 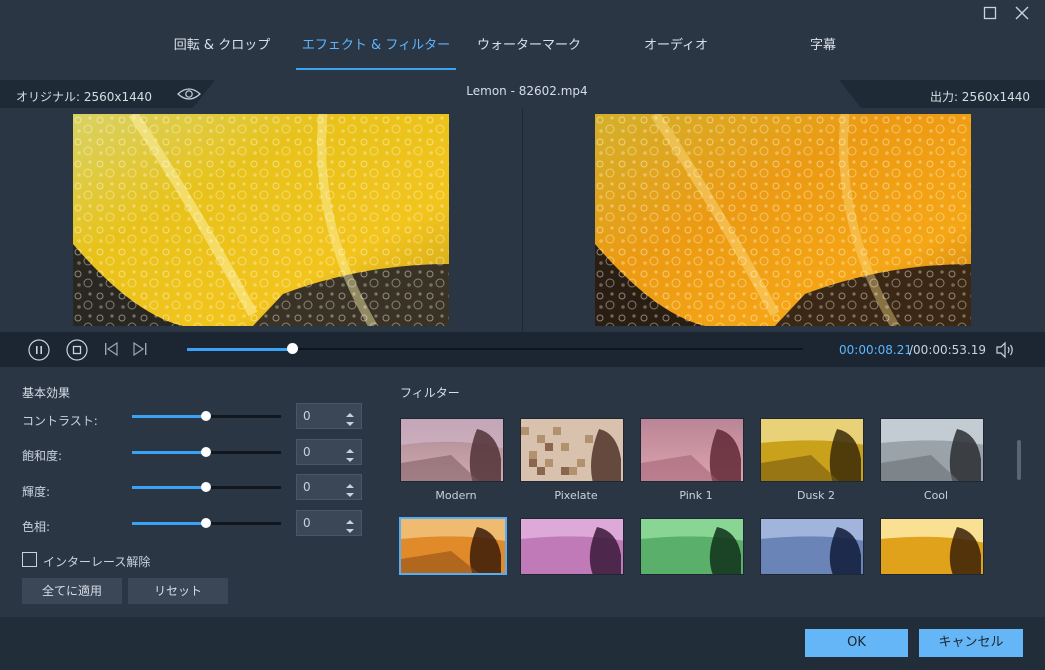 What do you see at coordinates (77, 350) in the screenshot?
I see `stop-icon` at bounding box center [77, 350].